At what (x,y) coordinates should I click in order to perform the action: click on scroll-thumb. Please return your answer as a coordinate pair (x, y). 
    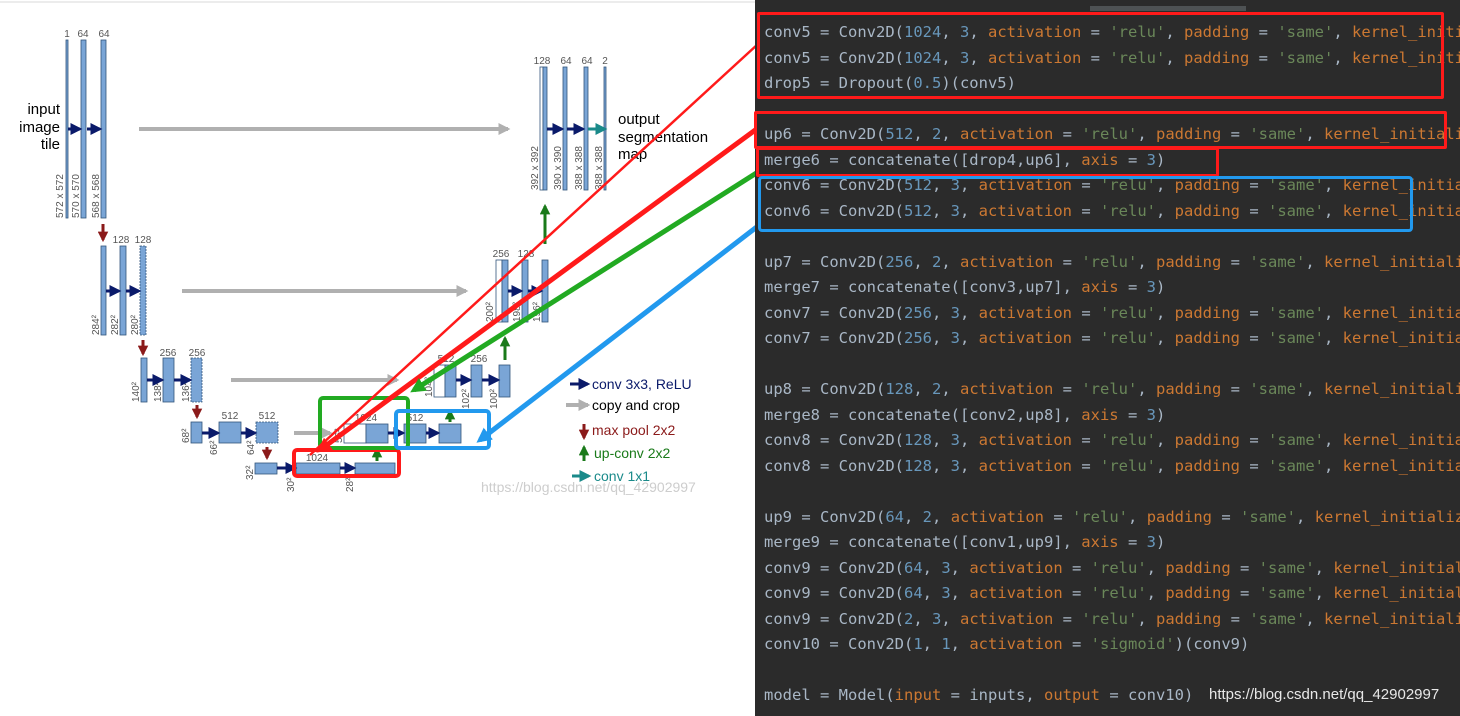
    Looking at the image, I should click on (1168, 8).